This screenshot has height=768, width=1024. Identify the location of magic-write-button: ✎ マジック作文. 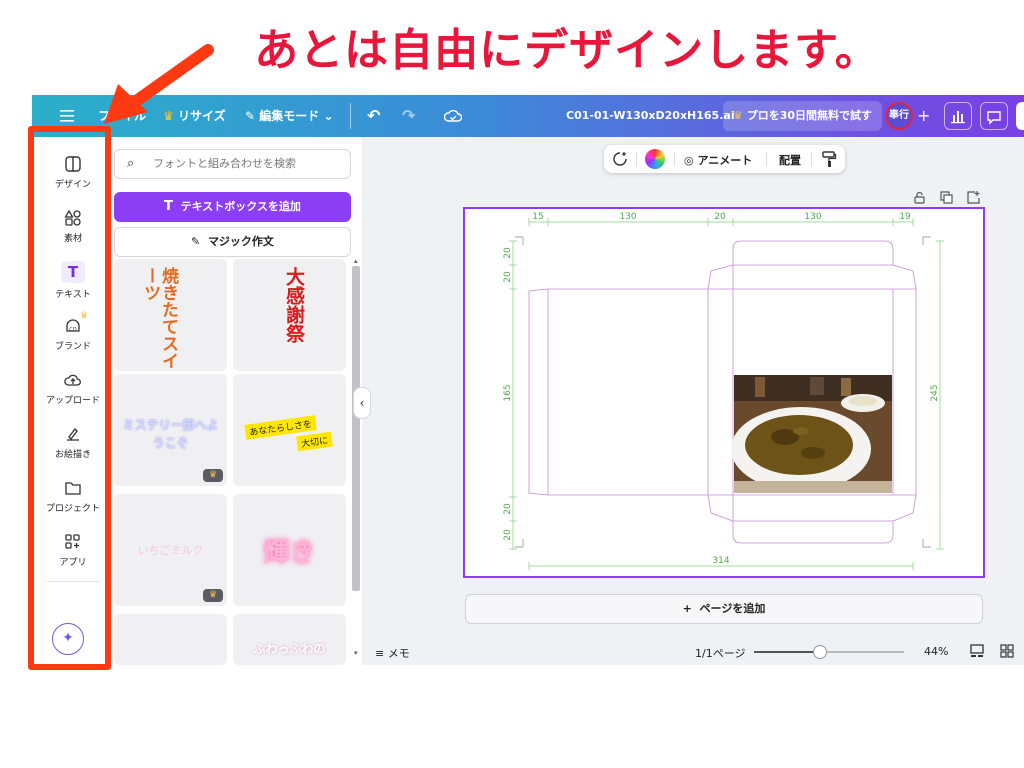
(232, 242).